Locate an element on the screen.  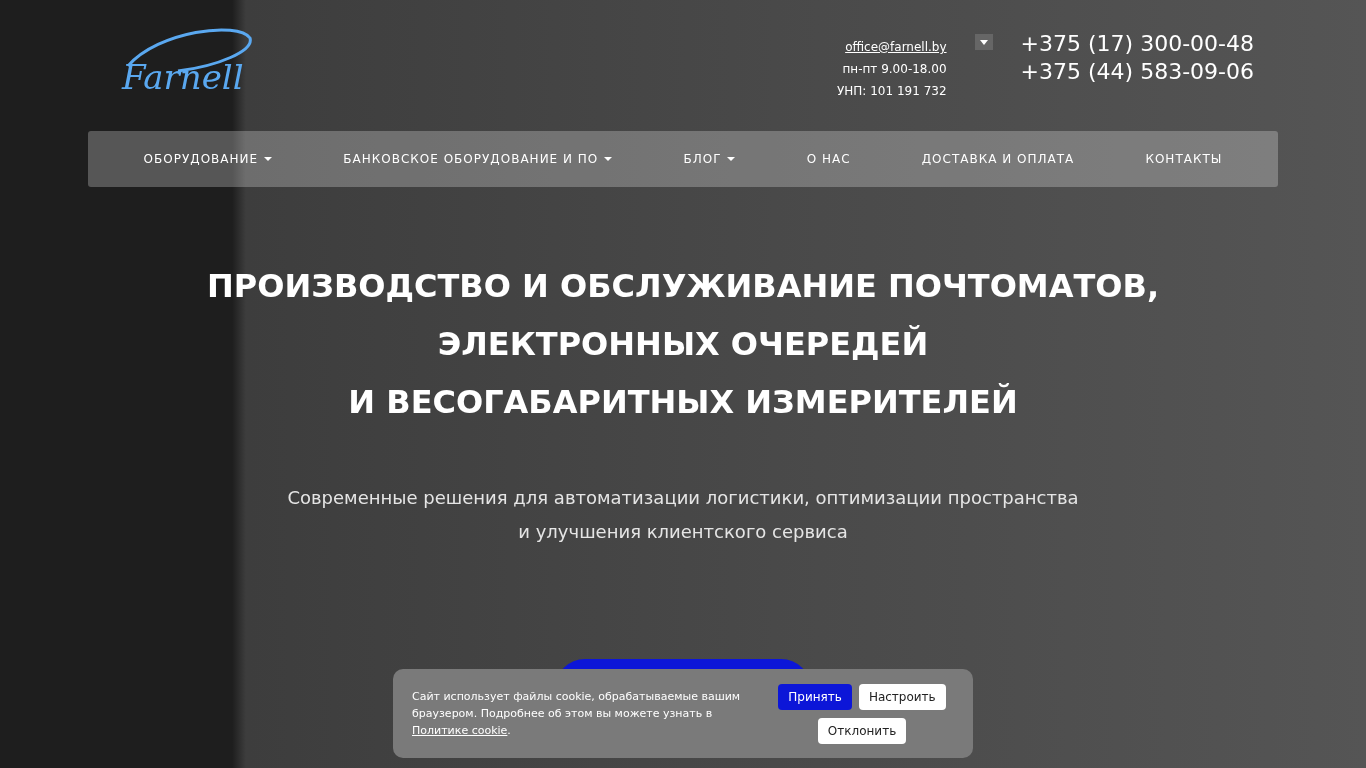
hero-subtitle: и улучшения клиентского сервиса is located at coordinates (683, 532).